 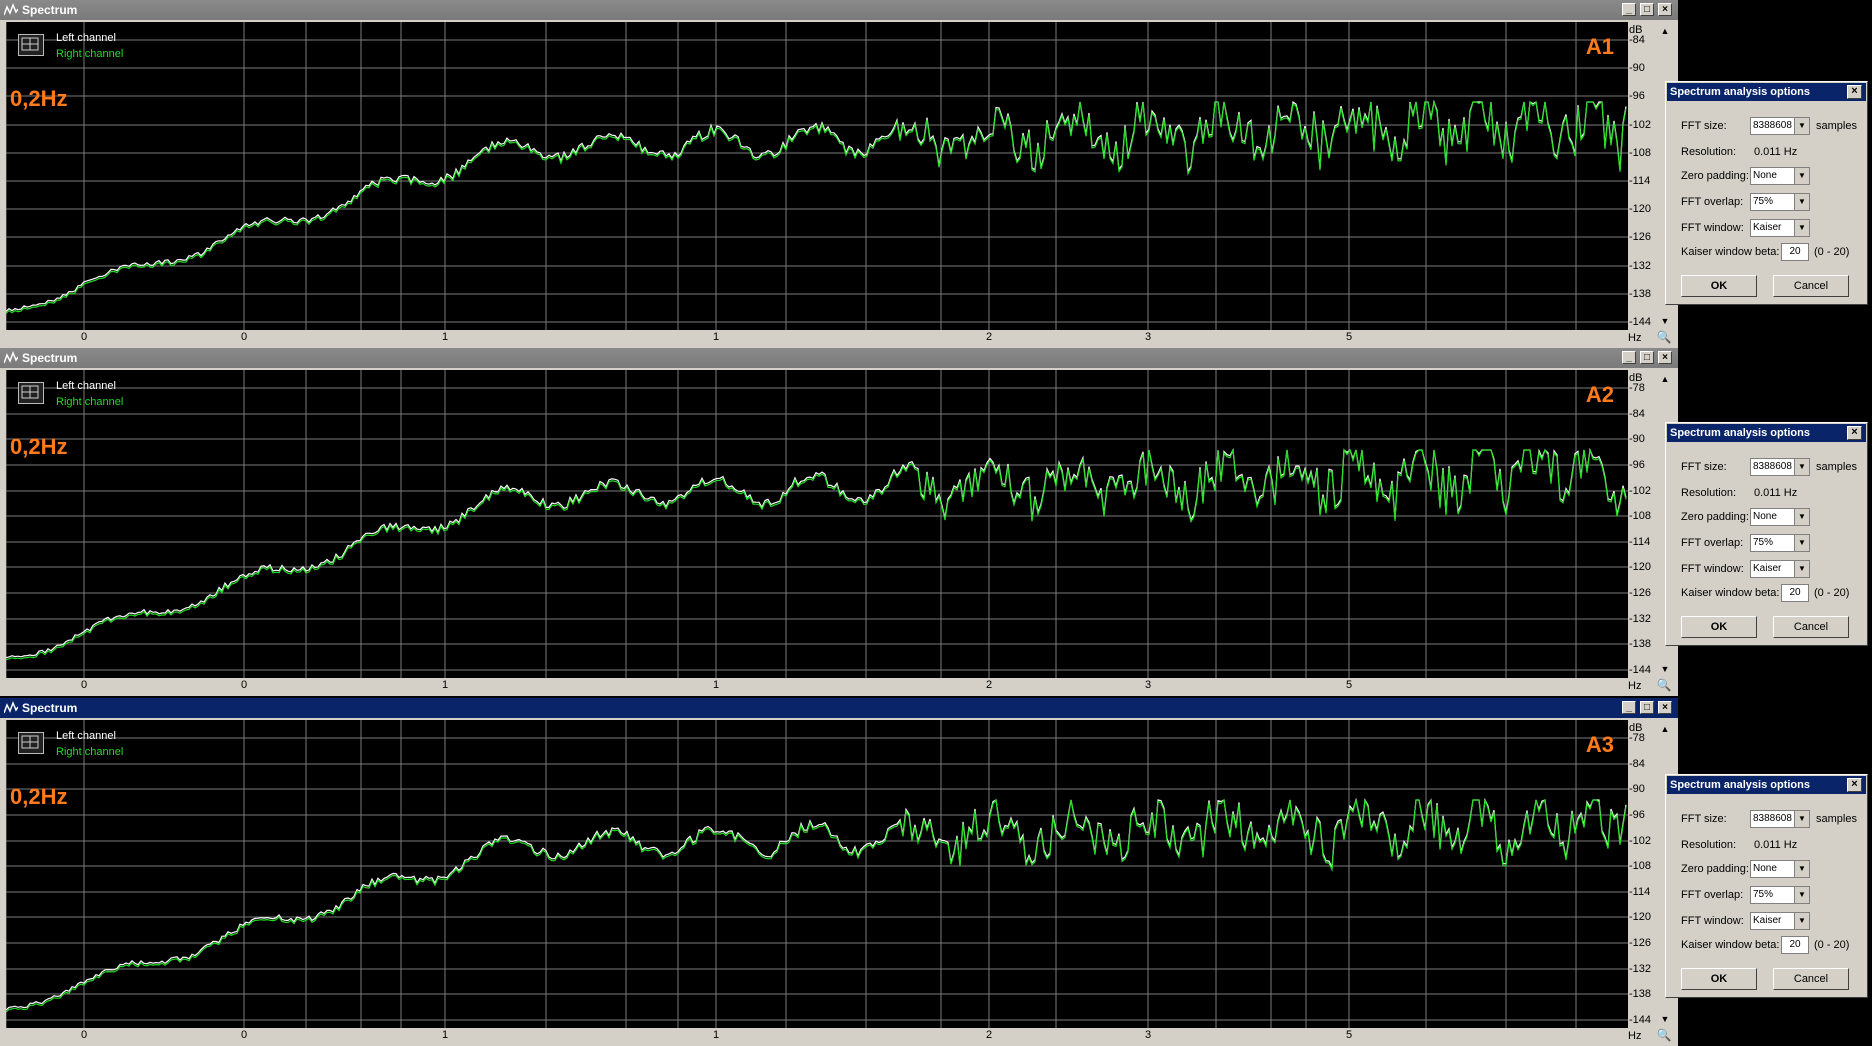 I want to click on db-tick-label: -138, so click(x=1640, y=994).